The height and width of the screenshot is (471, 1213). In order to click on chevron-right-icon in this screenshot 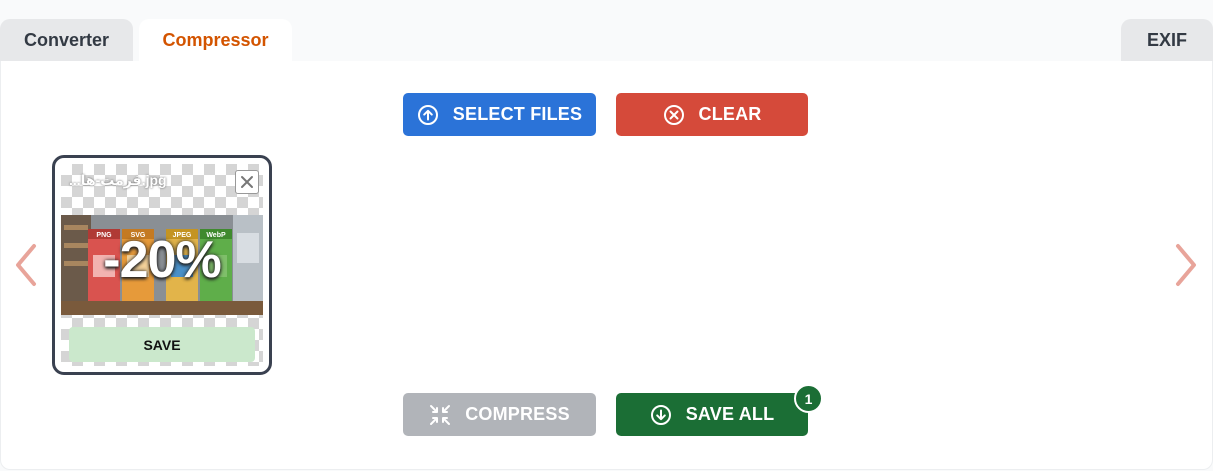, I will do `click(1186, 265)`.